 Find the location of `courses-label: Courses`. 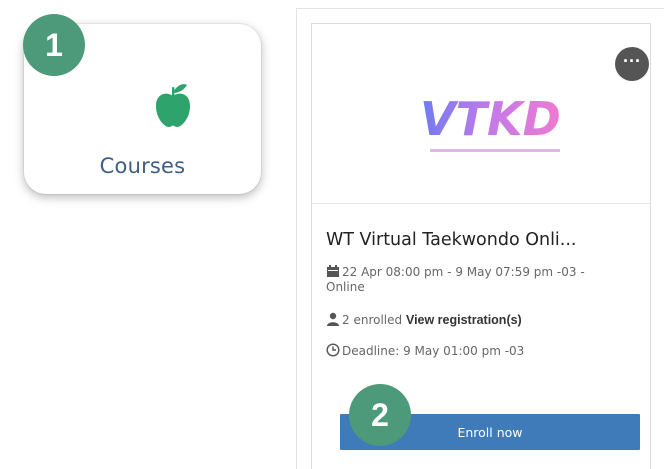

courses-label: Courses is located at coordinates (142, 166).